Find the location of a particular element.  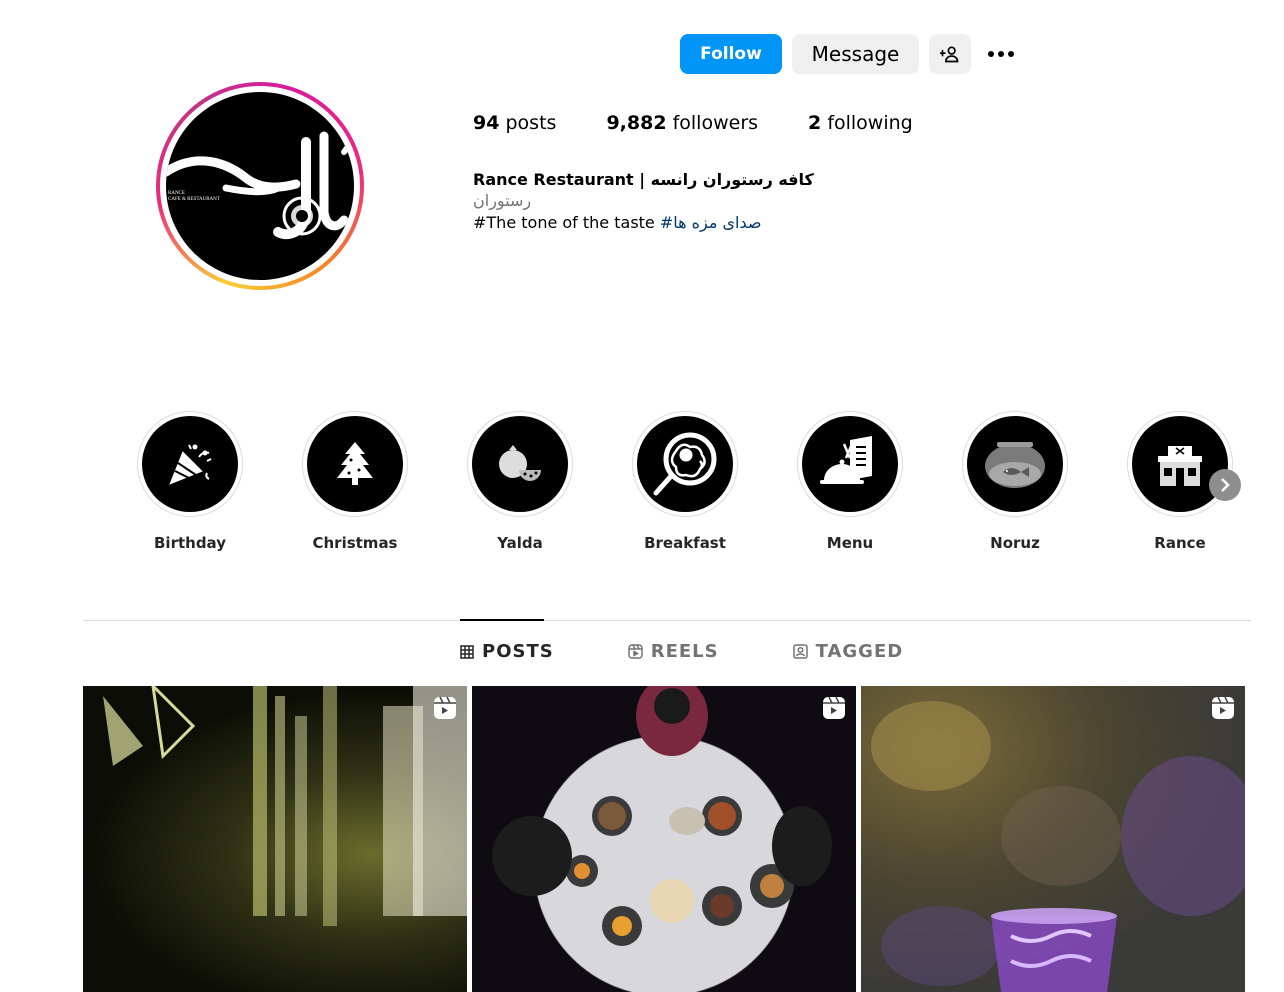

following-label: following is located at coordinates (870, 123).